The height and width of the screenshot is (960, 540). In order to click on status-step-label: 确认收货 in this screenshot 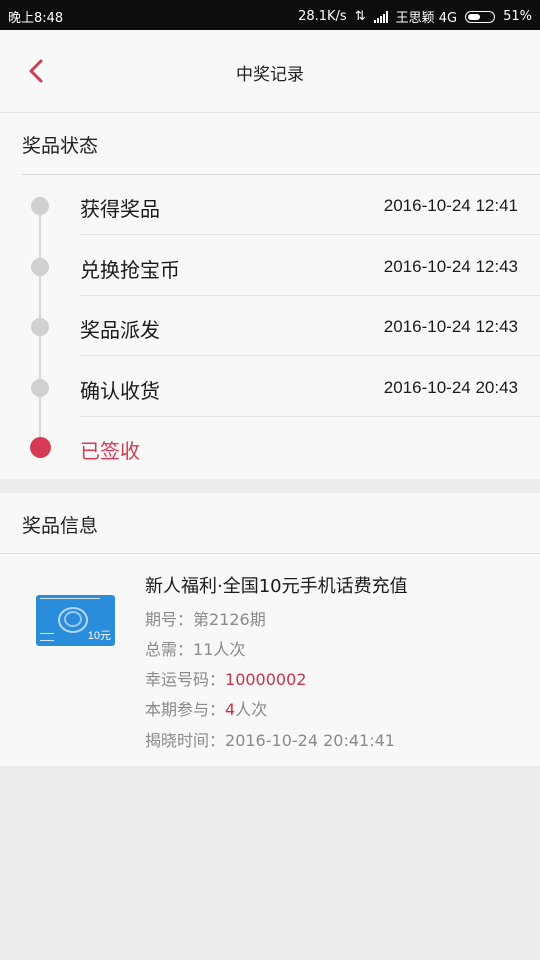, I will do `click(120, 390)`.